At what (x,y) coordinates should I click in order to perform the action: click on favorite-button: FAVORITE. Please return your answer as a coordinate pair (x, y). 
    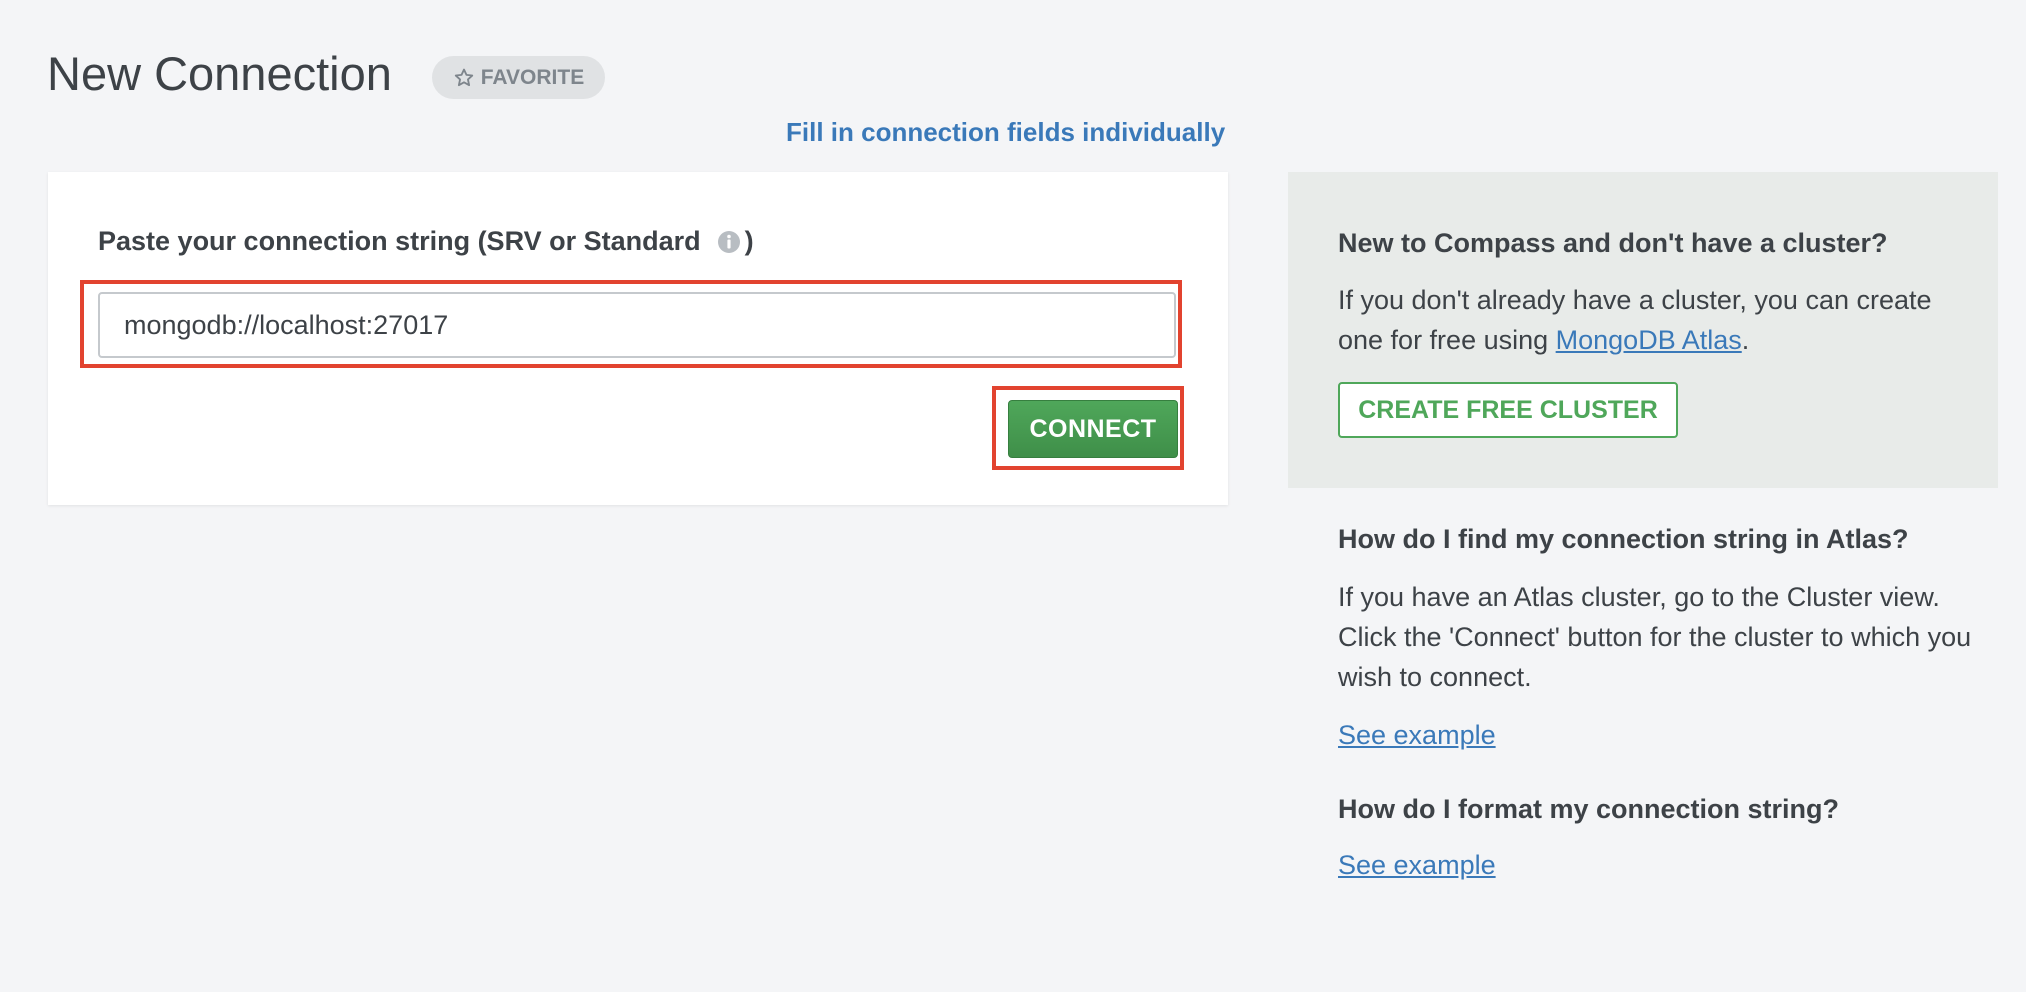
    Looking at the image, I should click on (518, 77).